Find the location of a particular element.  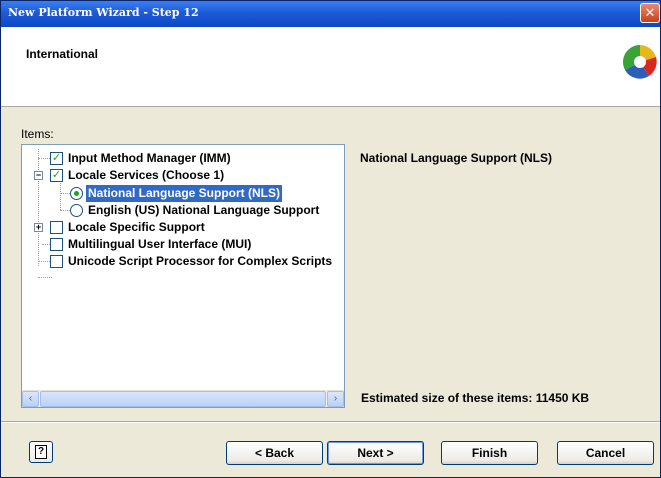

horizontal-scrollbar: ‹ › is located at coordinates (183, 398).